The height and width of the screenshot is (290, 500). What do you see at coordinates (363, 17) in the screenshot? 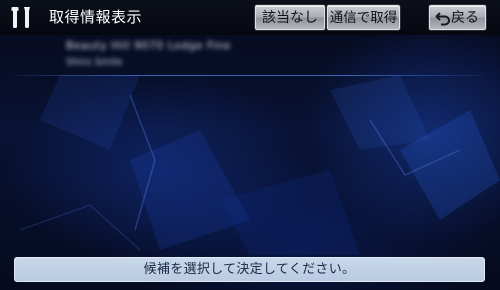
I see `fetch-by-communication-button: 通信で取得` at bounding box center [363, 17].